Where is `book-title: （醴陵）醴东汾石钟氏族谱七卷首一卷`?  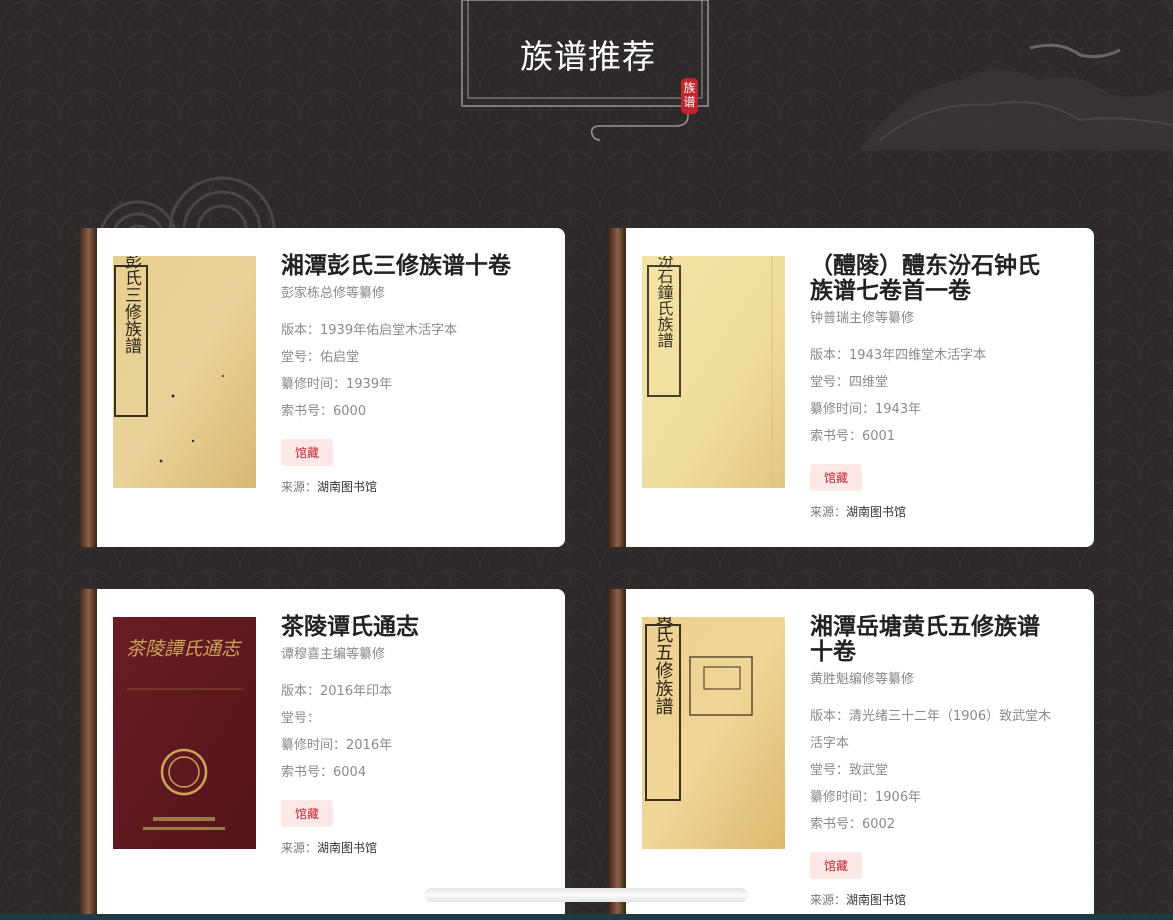
book-title: （醴陵）醴东汾石钟氏族谱七卷首一卷 is located at coordinates (935, 279).